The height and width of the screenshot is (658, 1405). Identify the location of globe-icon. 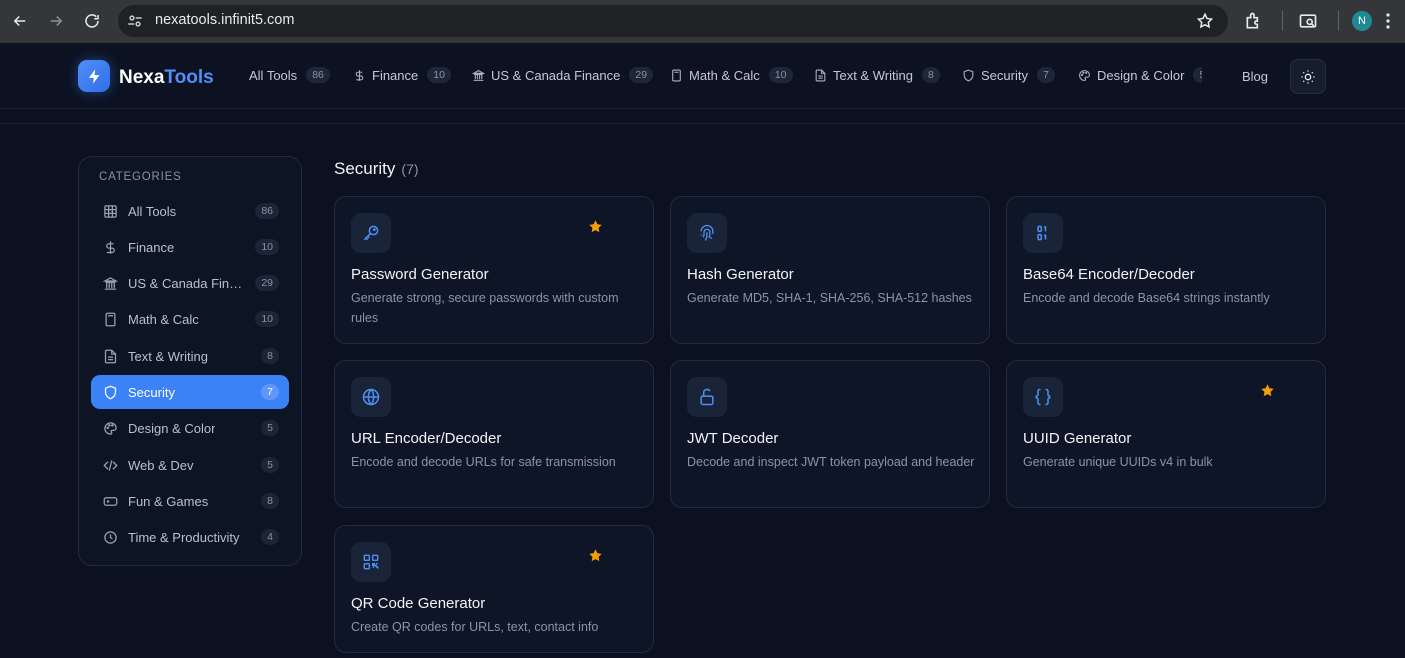
(371, 397).